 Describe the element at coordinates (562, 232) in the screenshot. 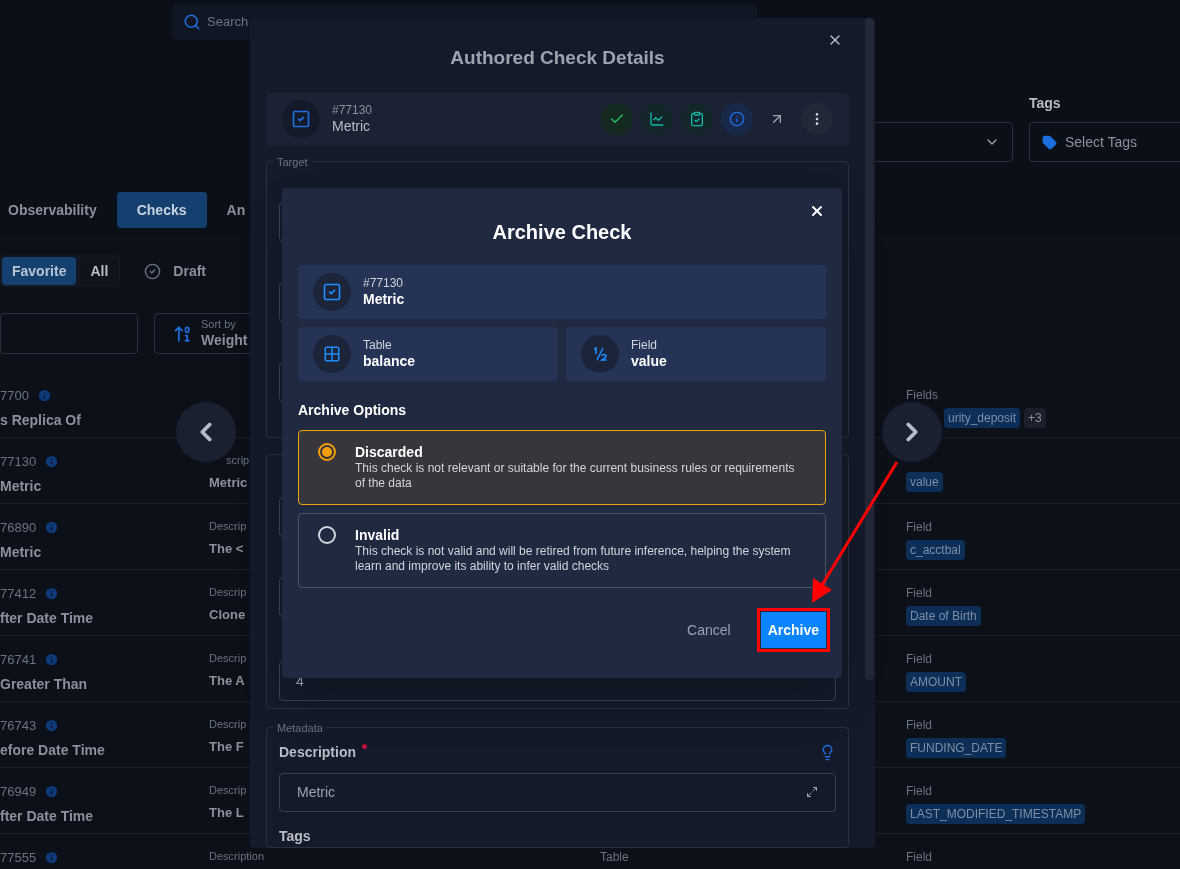

I see `dialog-title: Archive Check` at that location.